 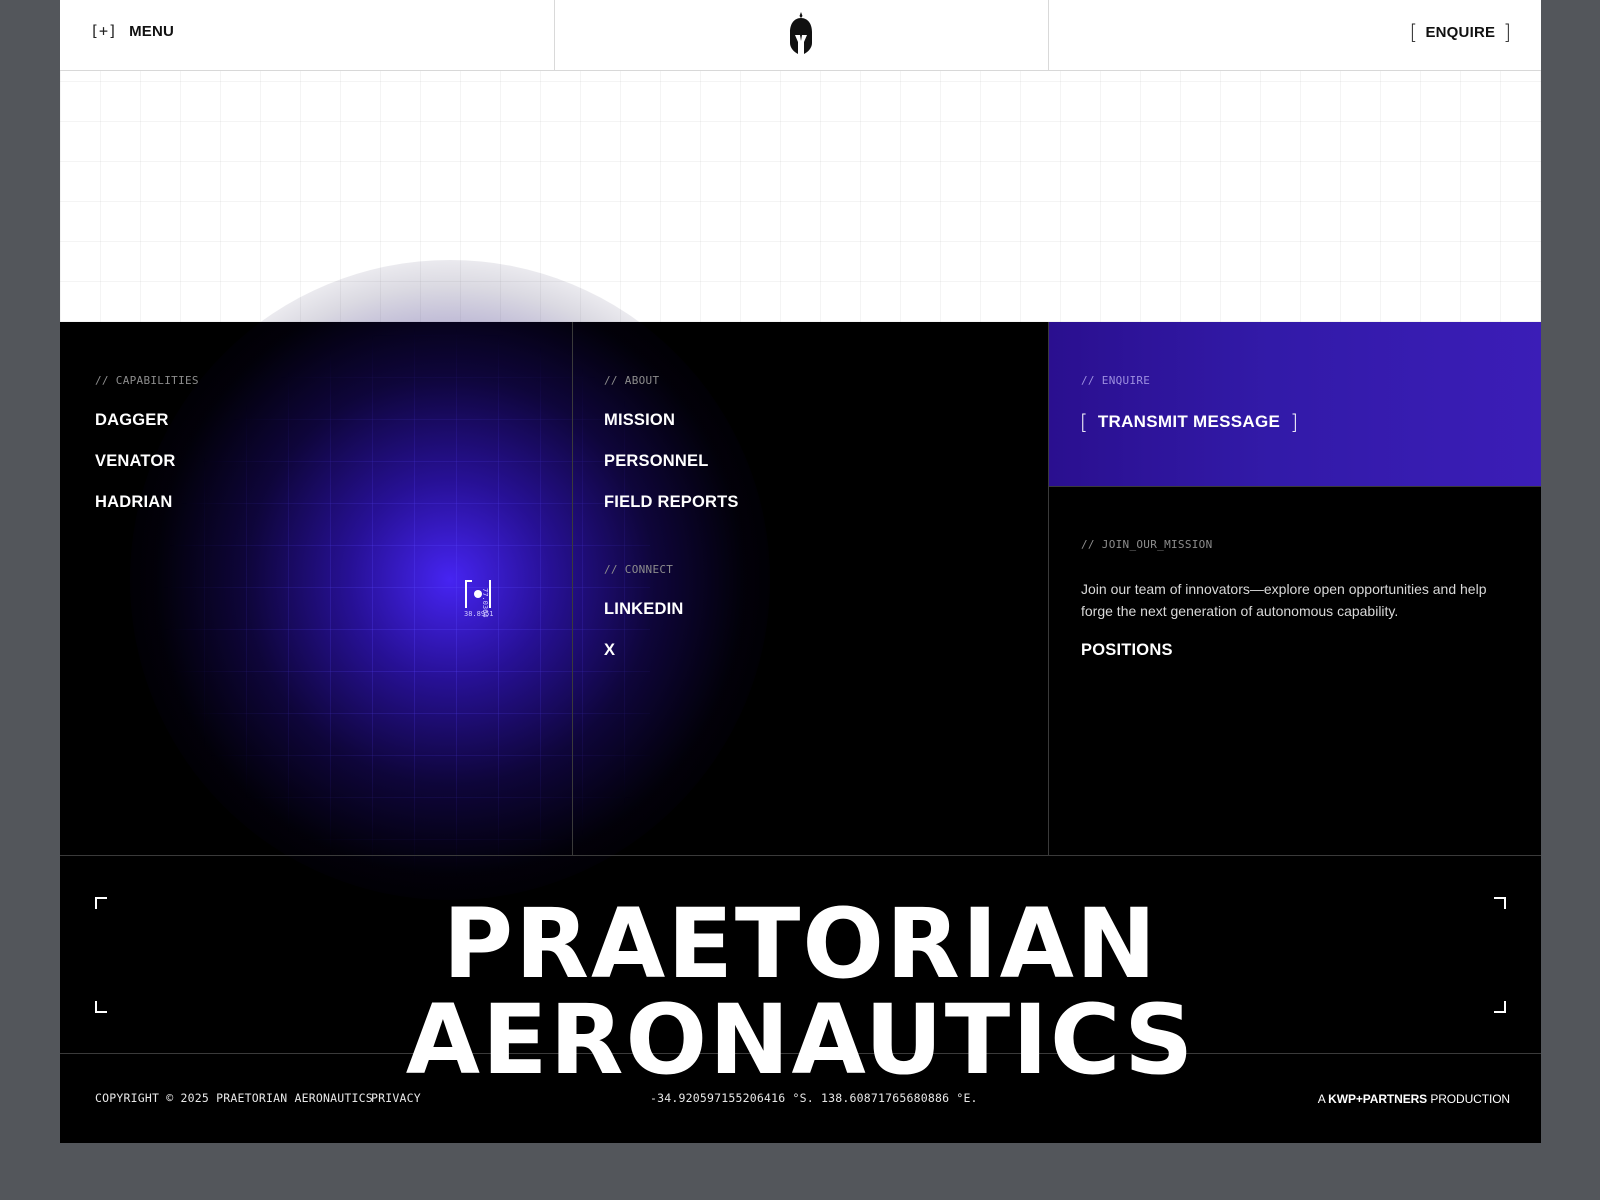 I want to click on copyright: COPYRIGHT © 2025 PRAETORIAN AERONAUTICS, so click(x=234, y=1098).